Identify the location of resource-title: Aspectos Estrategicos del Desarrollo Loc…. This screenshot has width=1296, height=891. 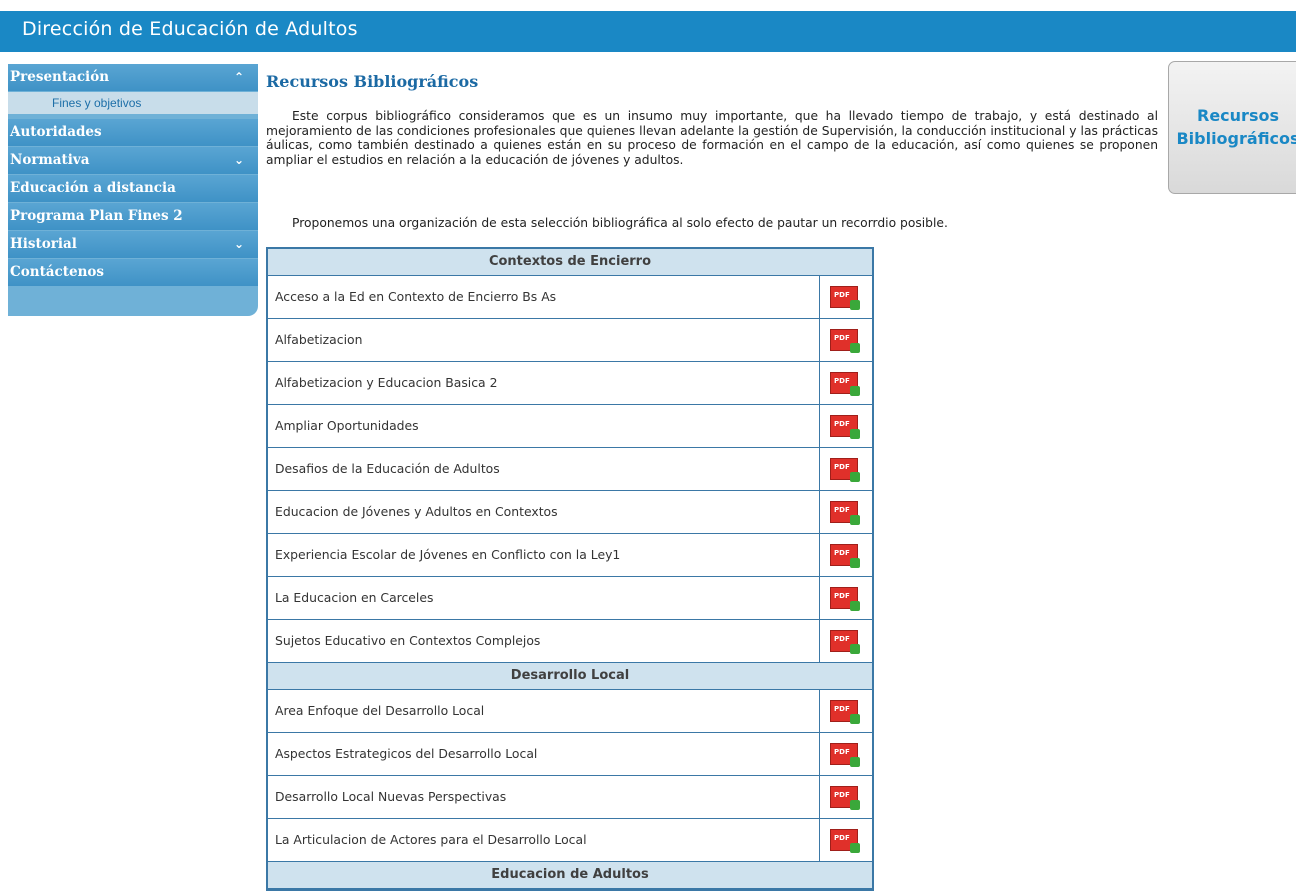
(406, 753).